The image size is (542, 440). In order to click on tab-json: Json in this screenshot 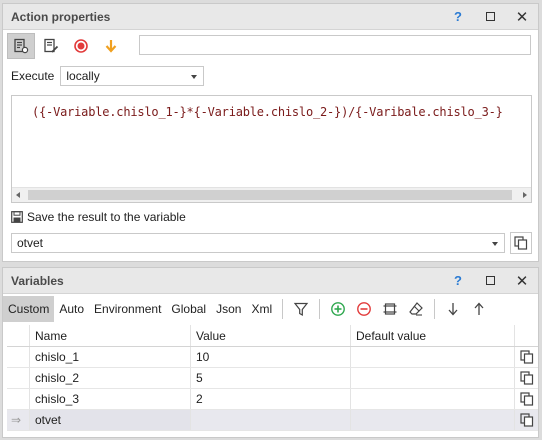, I will do `click(228, 309)`.